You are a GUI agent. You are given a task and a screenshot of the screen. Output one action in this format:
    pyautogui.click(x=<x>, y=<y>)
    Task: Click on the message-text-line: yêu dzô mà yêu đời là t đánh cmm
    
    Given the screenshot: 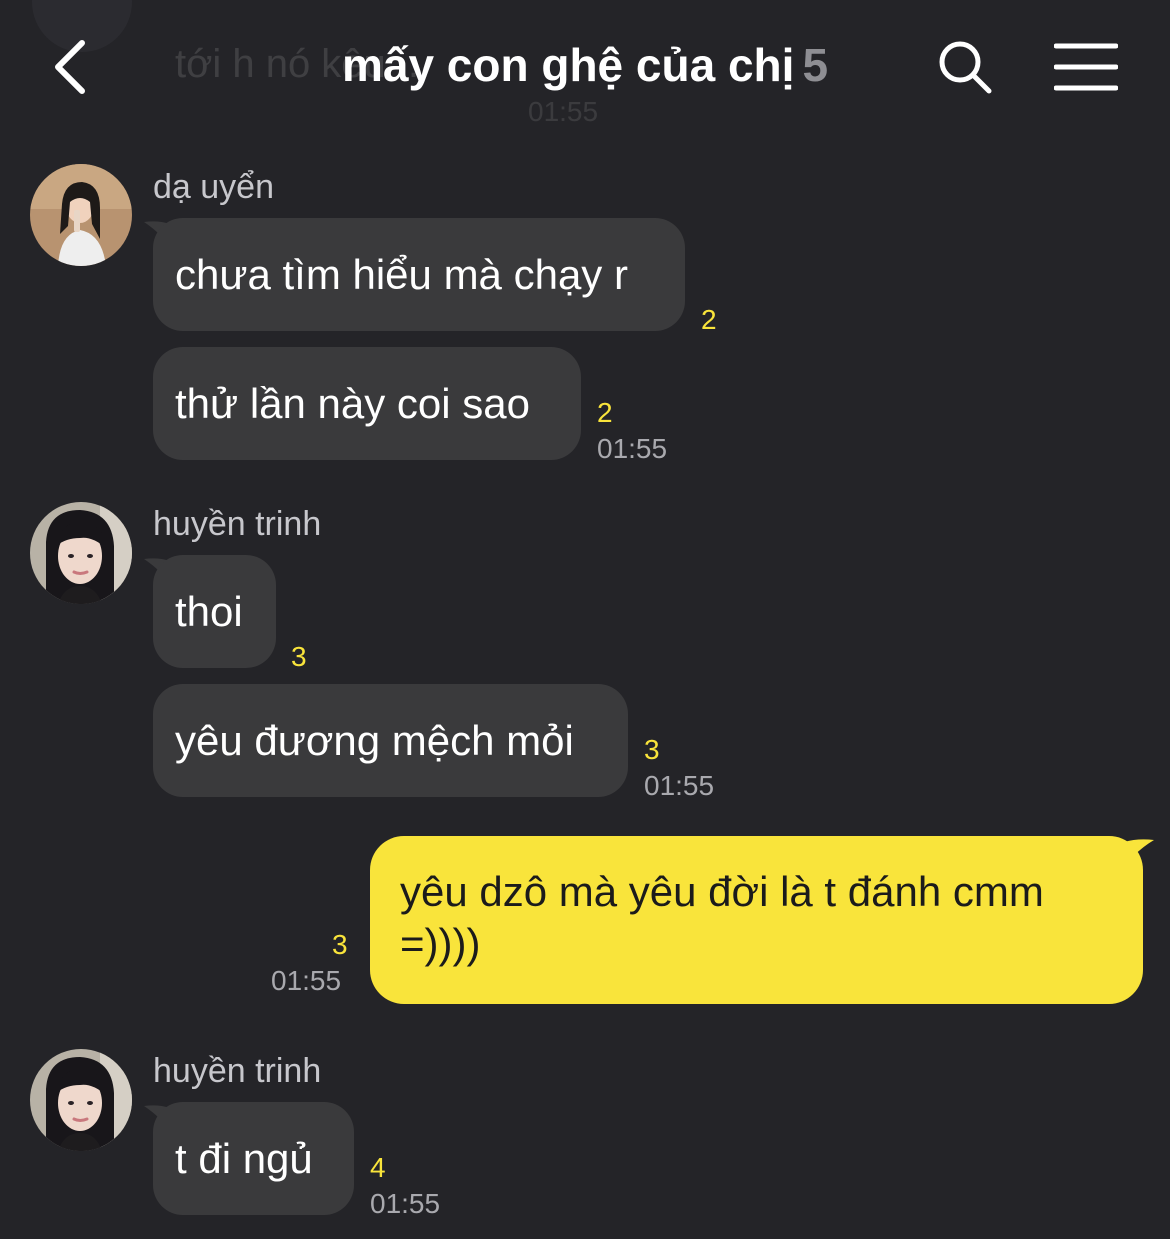 What is the action you would take?
    pyautogui.click(x=722, y=891)
    